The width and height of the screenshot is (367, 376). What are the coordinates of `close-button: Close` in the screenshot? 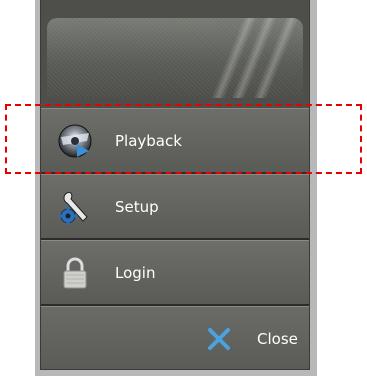 It's located at (257, 339).